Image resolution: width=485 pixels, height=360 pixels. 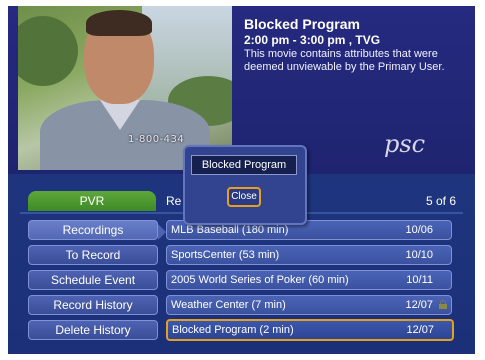 I want to click on menu-schedule-event-button: Schedule Event, so click(x=93, y=280).